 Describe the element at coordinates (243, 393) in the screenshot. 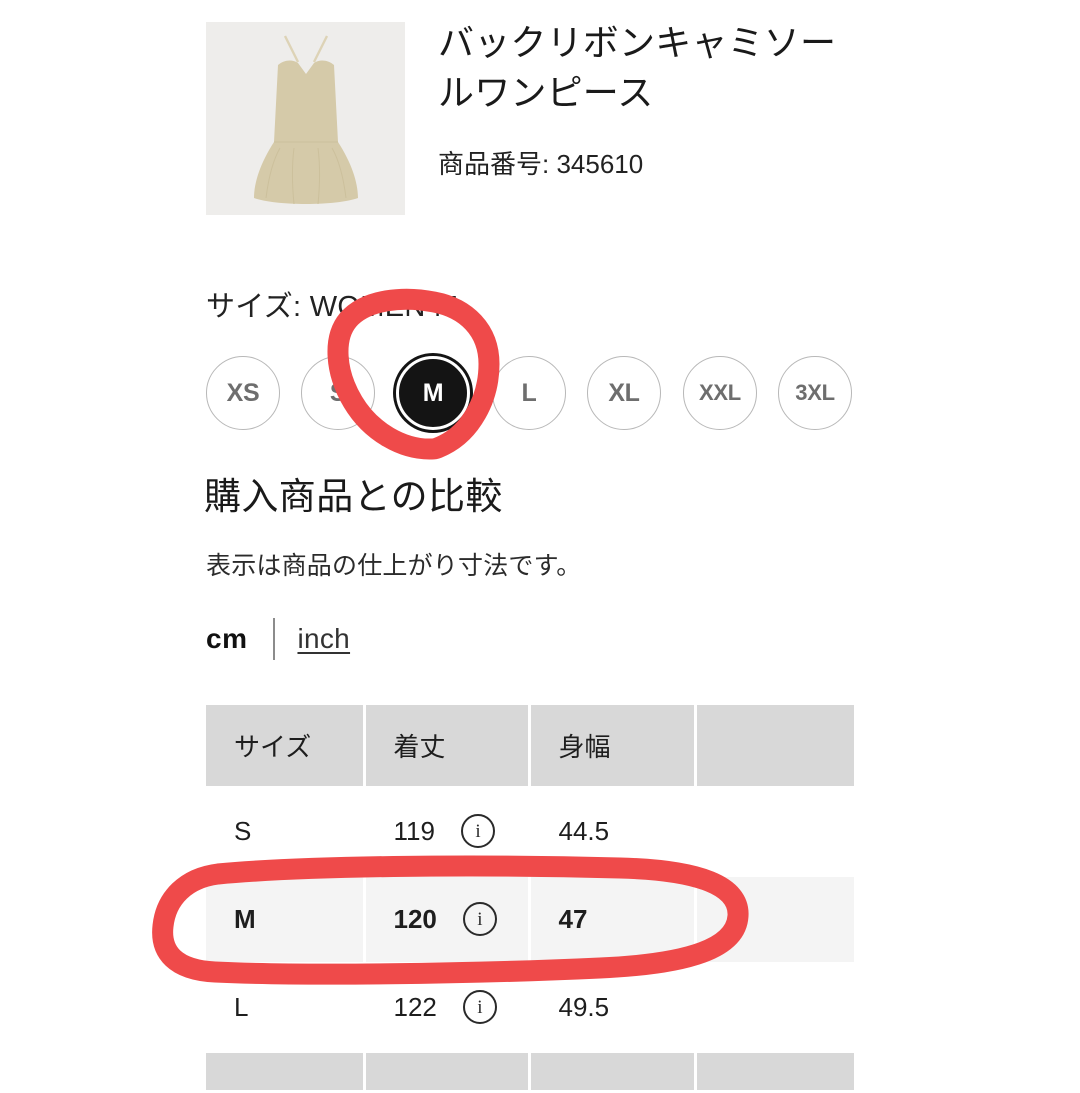

I see `size-option-xs: XS` at that location.